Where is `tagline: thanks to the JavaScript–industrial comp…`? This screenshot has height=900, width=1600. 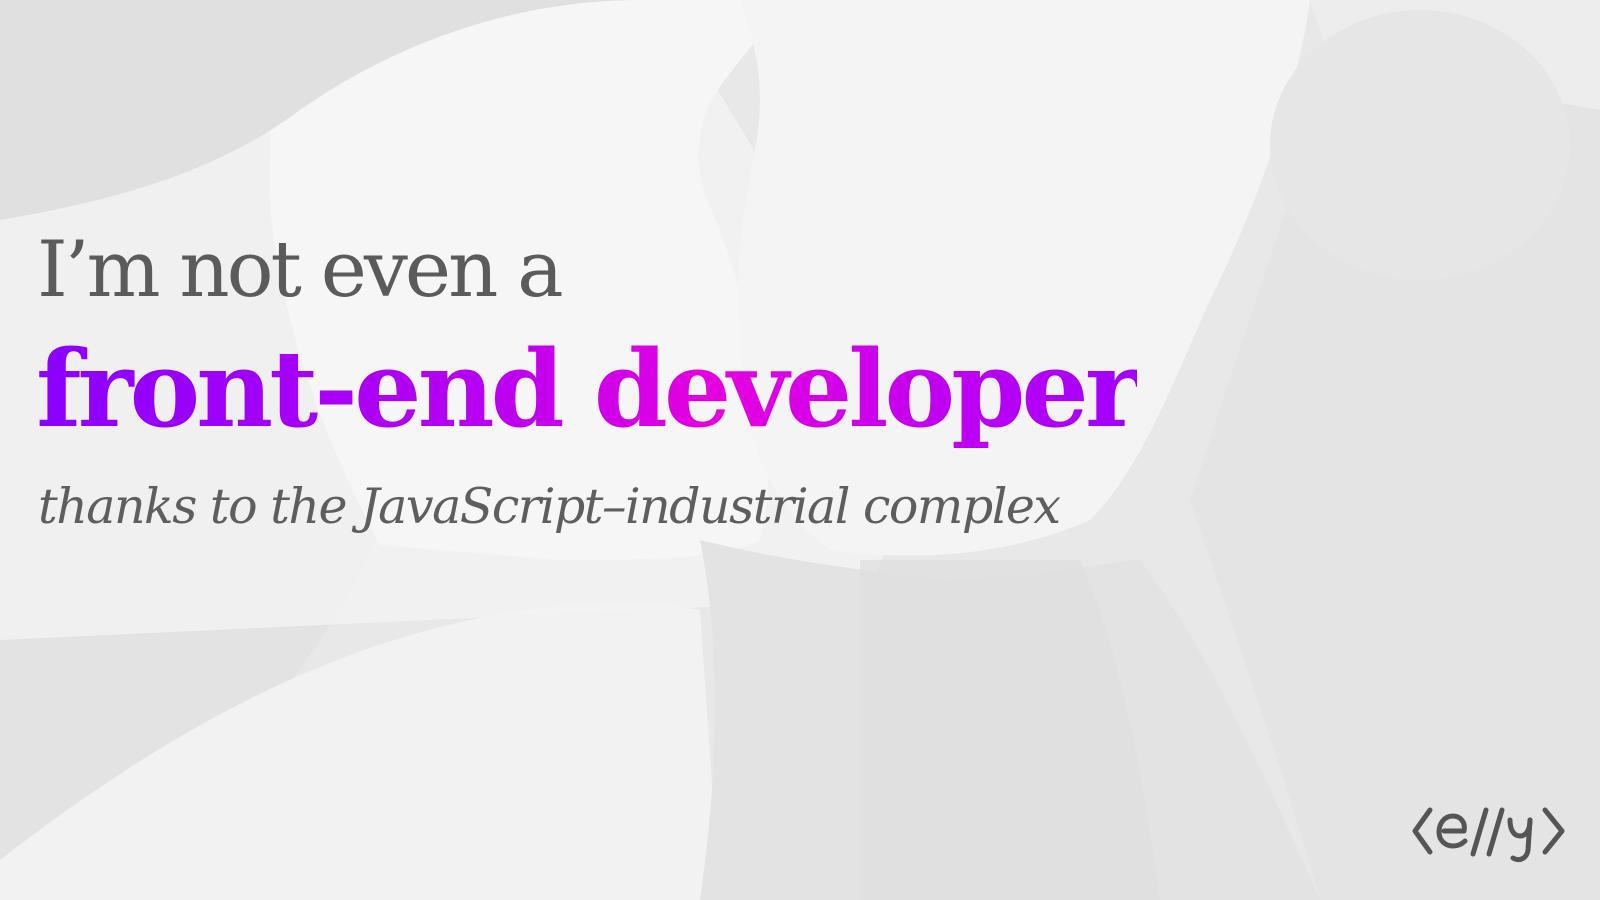
tagline: thanks to the JavaScript–industrial comp… is located at coordinates (549, 506).